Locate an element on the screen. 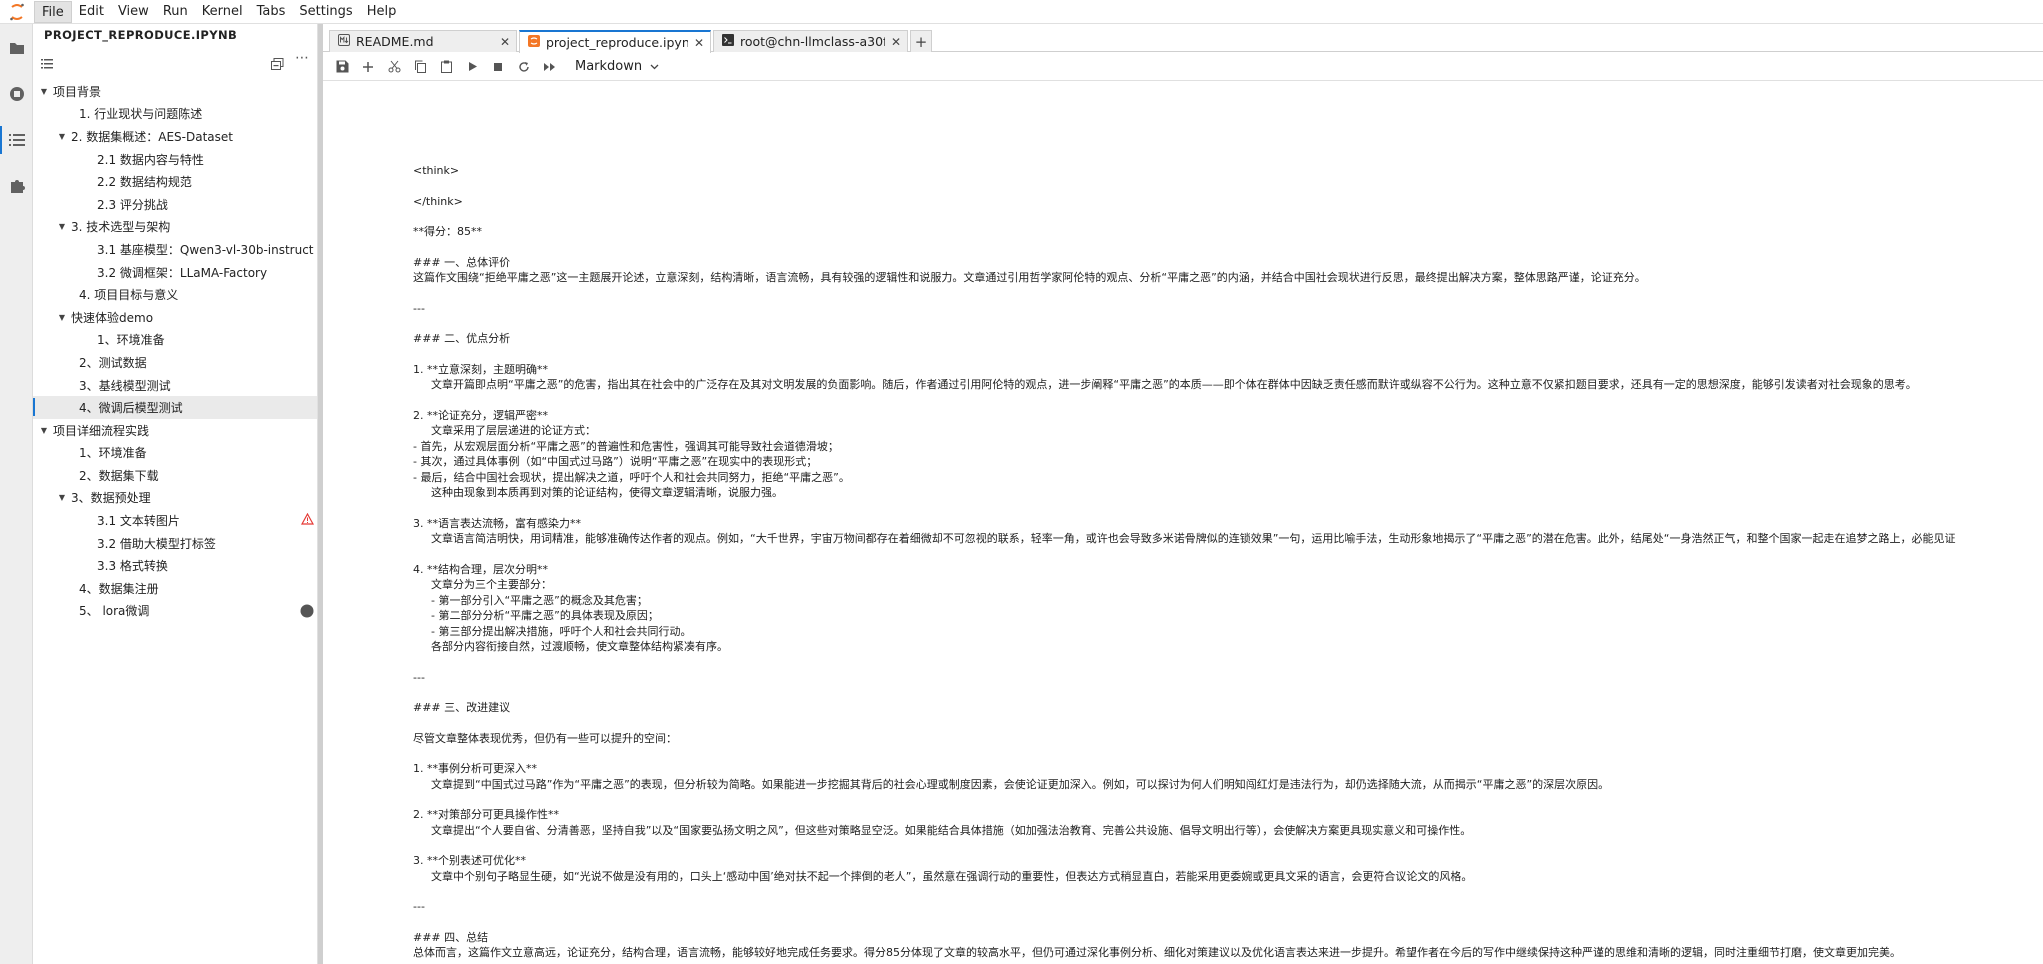 The image size is (2043, 964). notebook-toolbar: Markdown is located at coordinates (1183, 67).